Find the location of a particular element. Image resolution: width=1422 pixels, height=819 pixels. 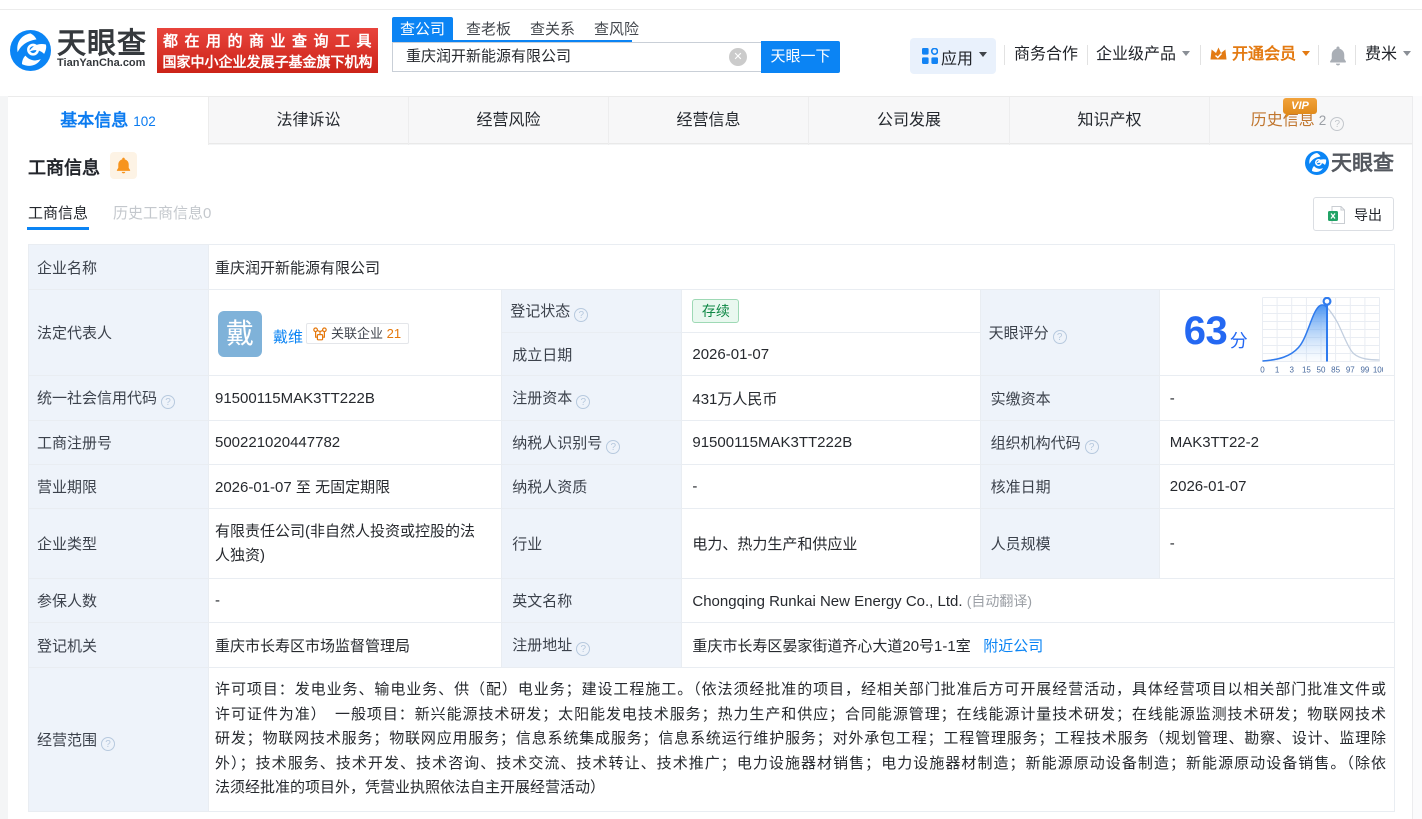

svg-text: 15 is located at coordinates (1306, 370).